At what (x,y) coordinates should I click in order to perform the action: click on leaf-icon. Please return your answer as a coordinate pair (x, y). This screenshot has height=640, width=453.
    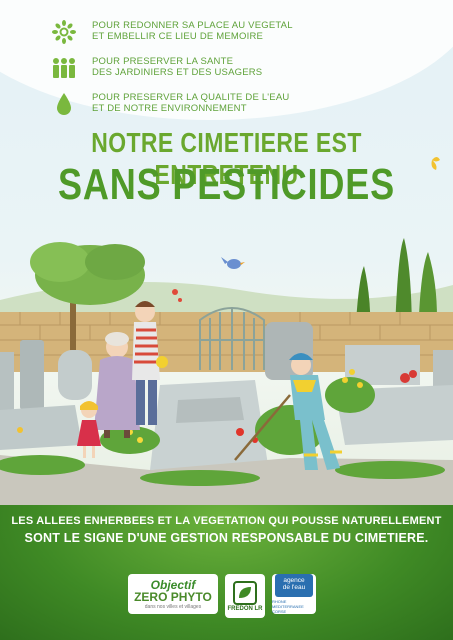
    Looking at the image, I should click on (245, 592).